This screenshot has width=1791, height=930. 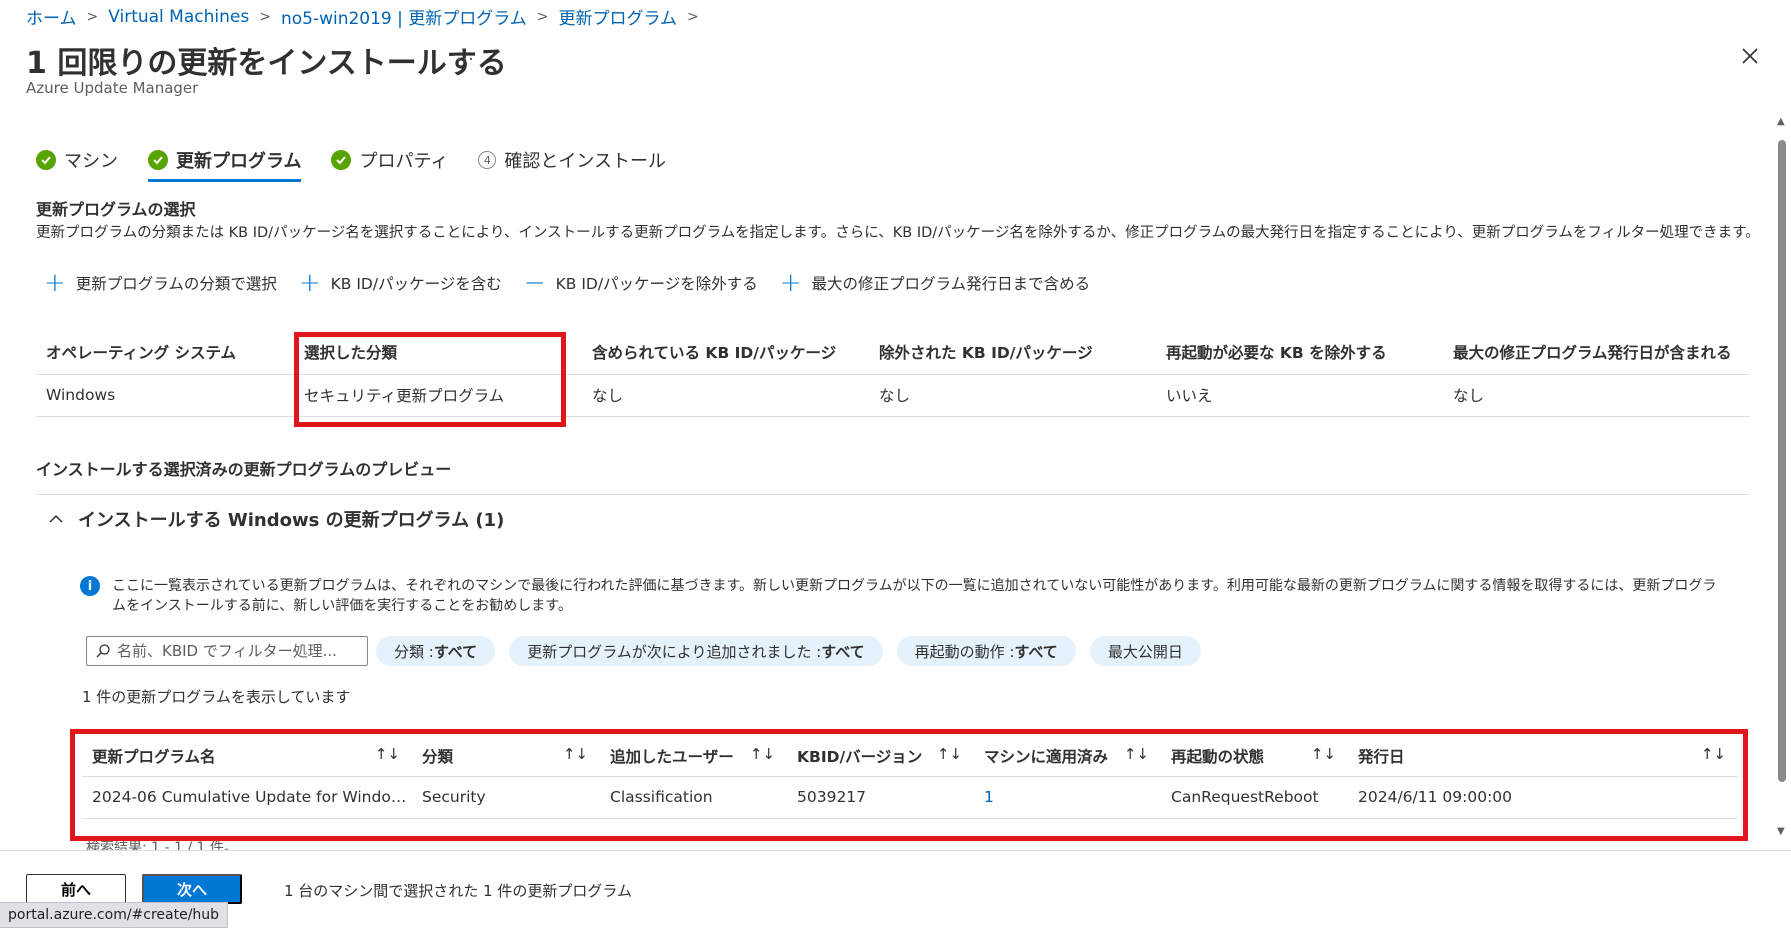 I want to click on minus-icon: −, so click(x=534, y=283).